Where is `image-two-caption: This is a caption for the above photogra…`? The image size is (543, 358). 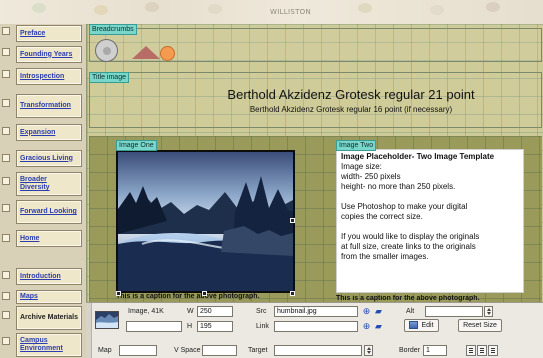
image-two-caption: This is a caption for the above photogra… is located at coordinates (408, 298).